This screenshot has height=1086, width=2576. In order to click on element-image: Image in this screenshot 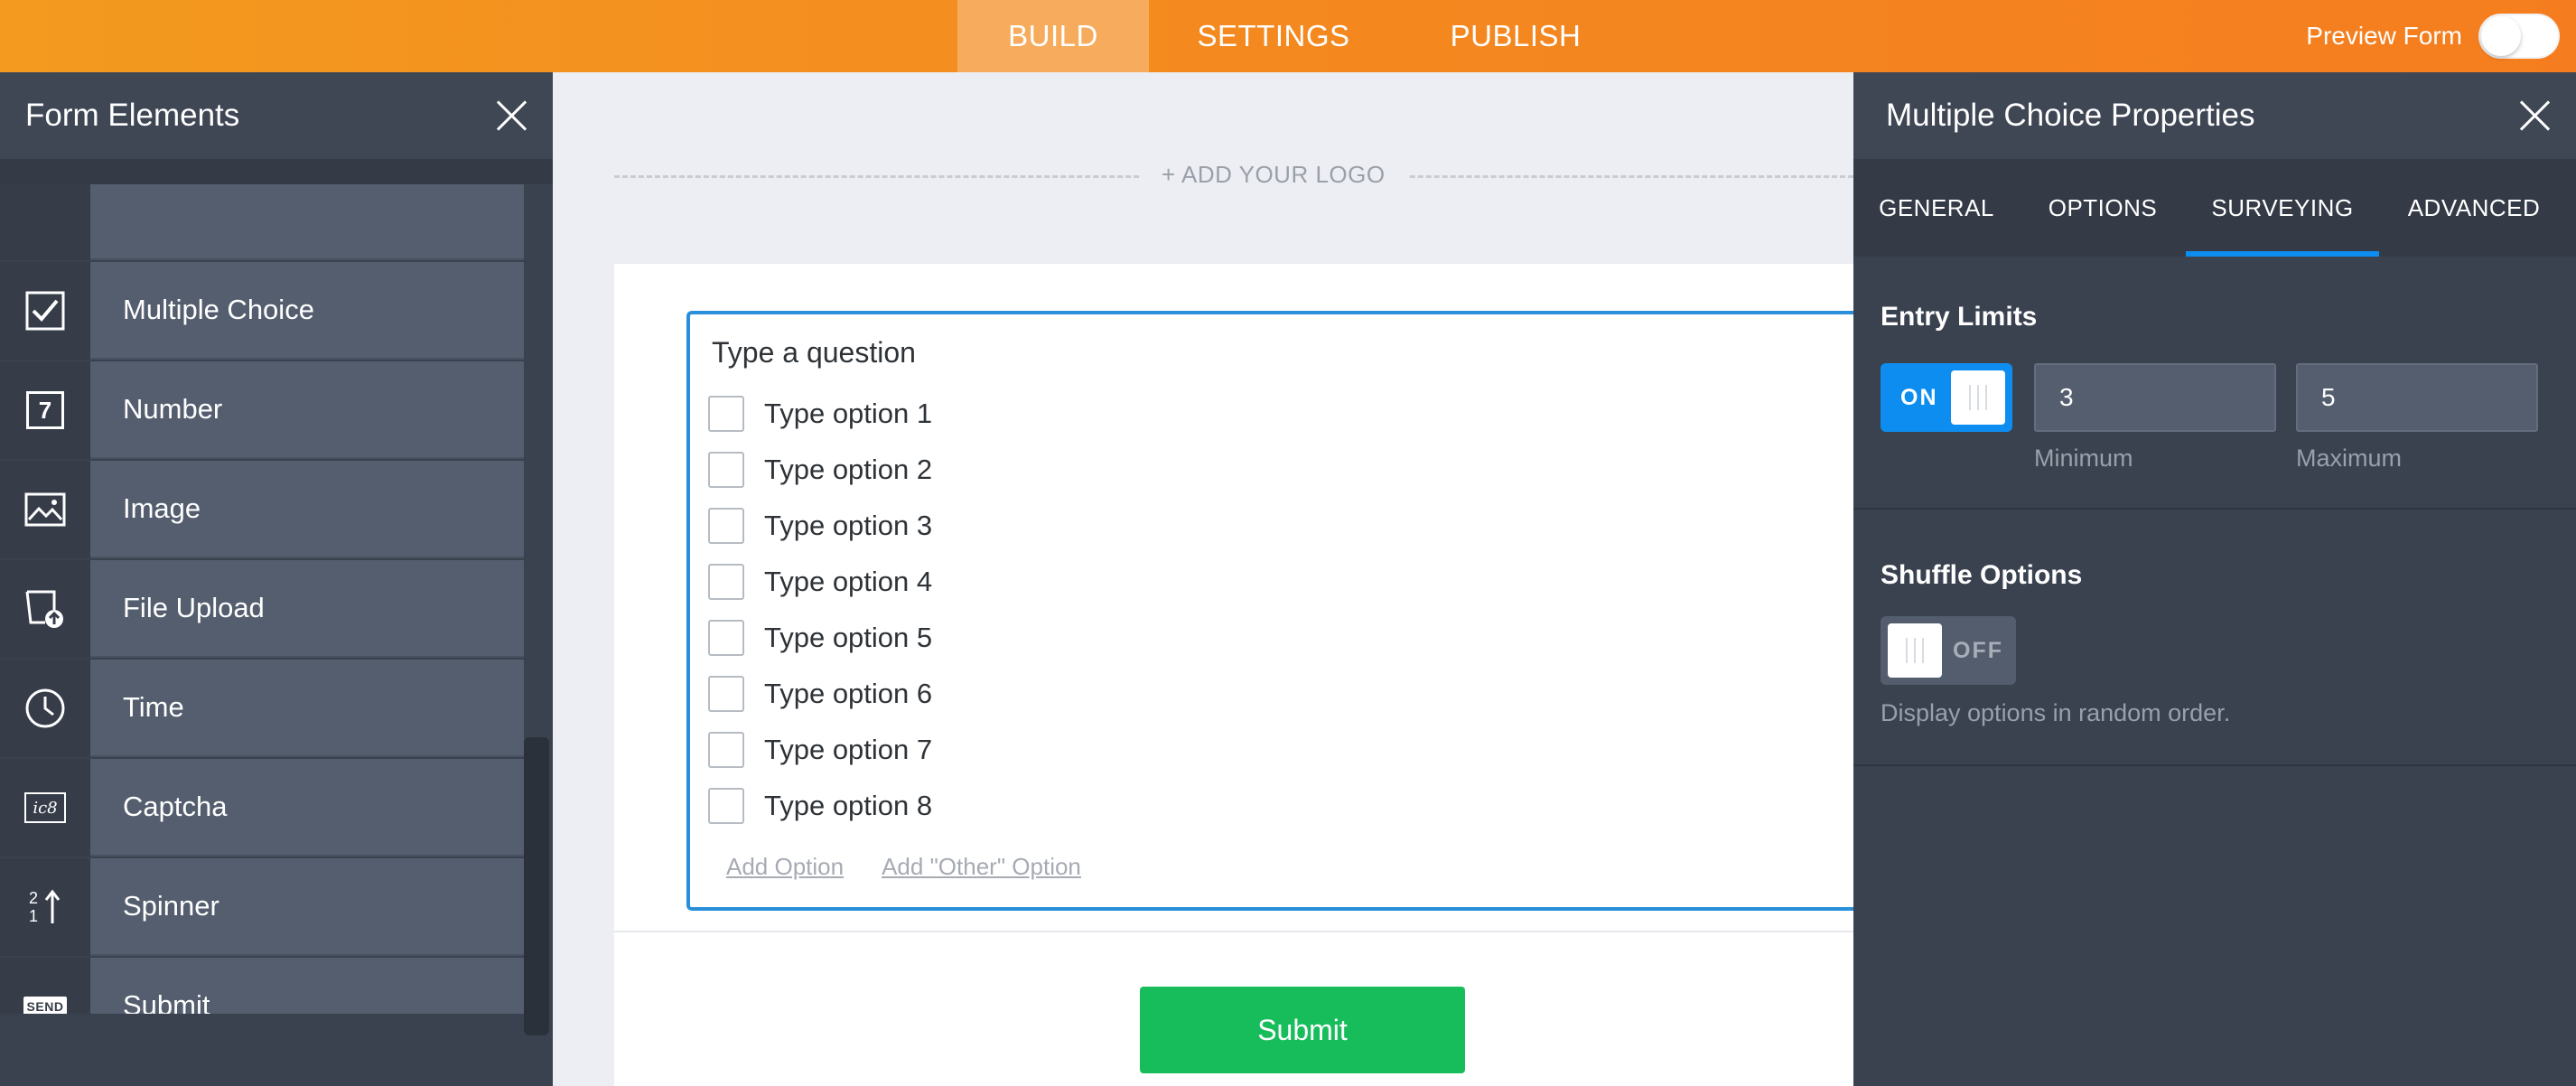, I will do `click(262, 509)`.